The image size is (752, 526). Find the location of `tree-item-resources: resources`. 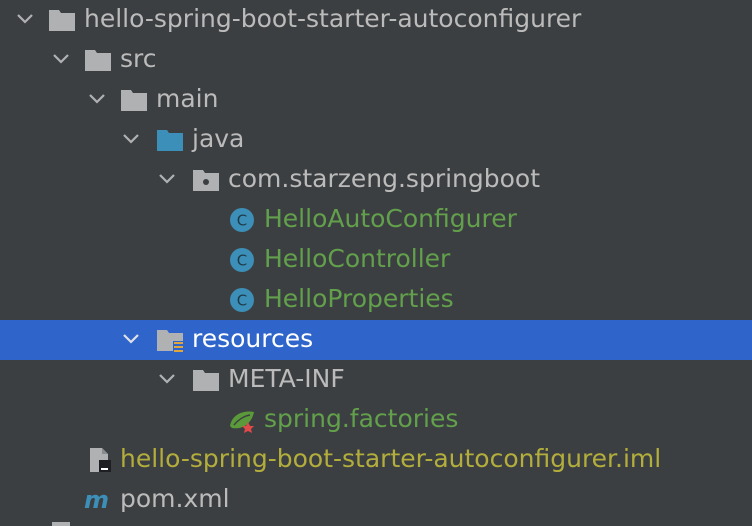

tree-item-resources: resources is located at coordinates (376, 340).